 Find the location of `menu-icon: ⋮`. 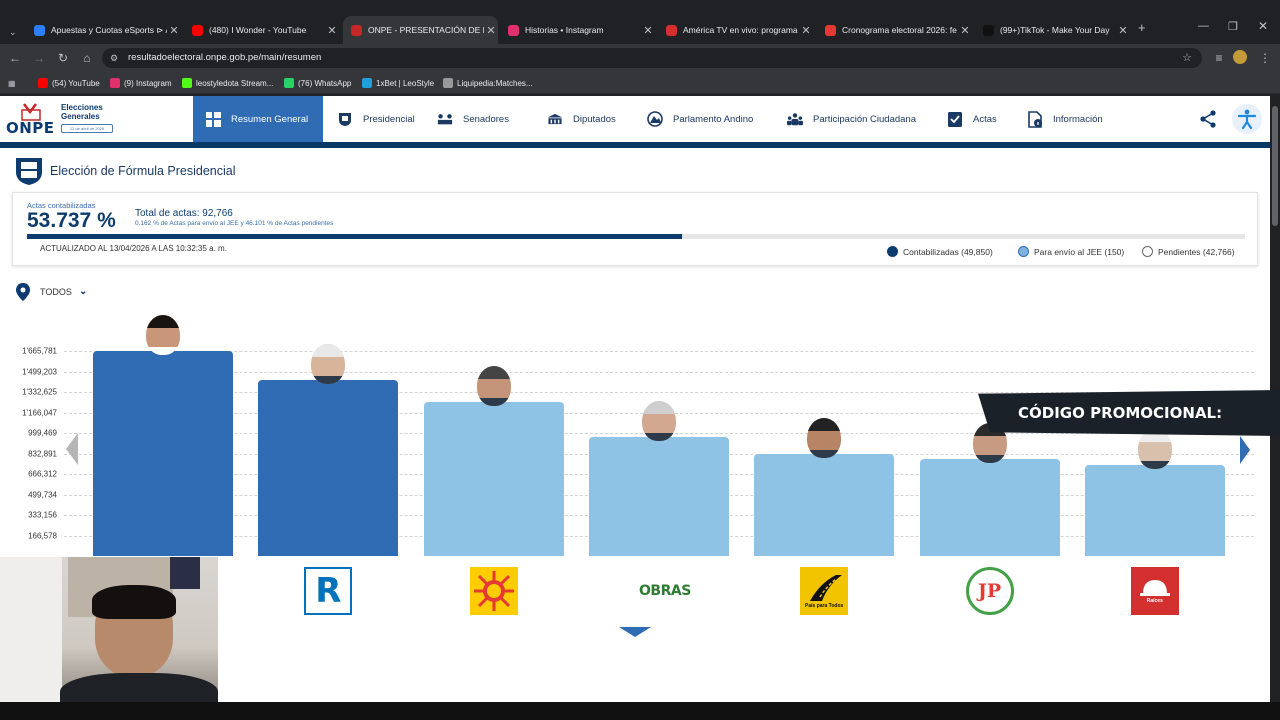

menu-icon: ⋮ is located at coordinates (1265, 58).